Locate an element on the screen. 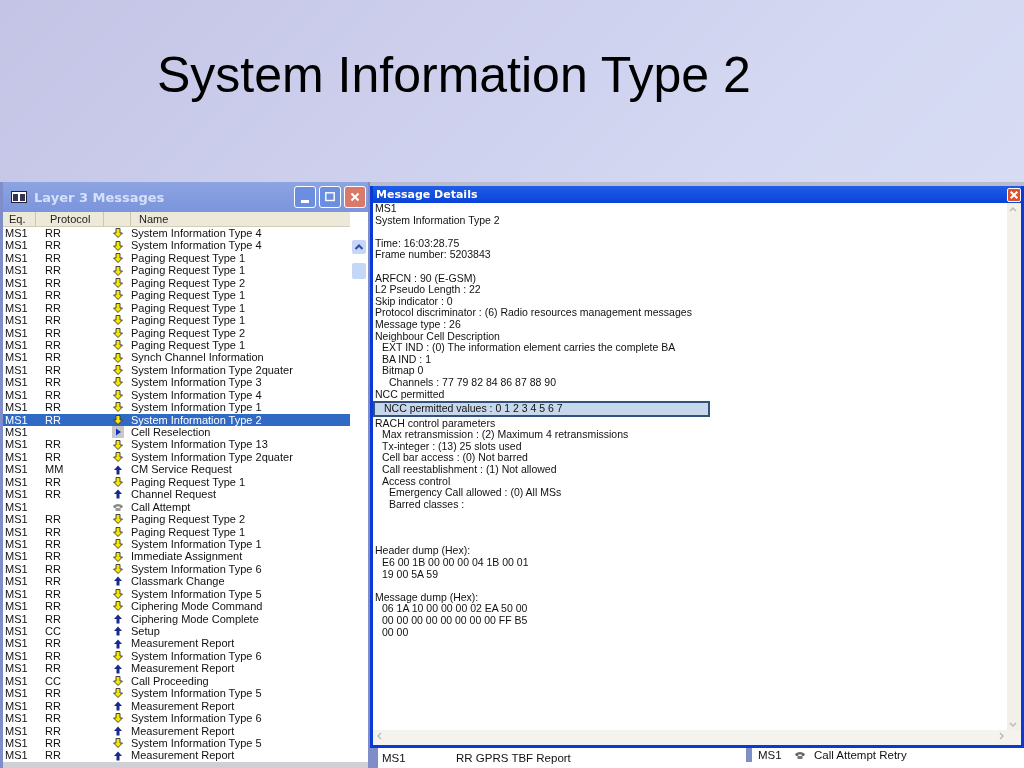  message-row: MS1 Call Attempt is located at coordinates (176, 507).